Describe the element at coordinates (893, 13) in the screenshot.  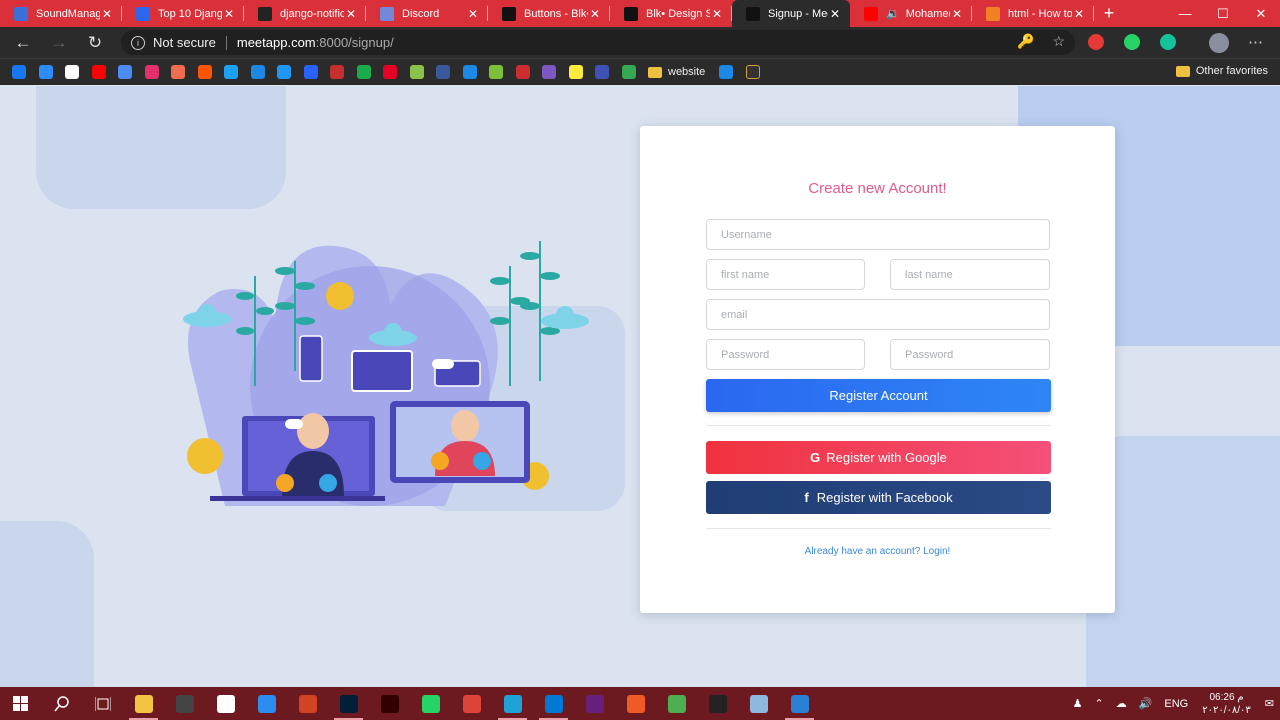
I see `audio-icon: 🔉` at that location.